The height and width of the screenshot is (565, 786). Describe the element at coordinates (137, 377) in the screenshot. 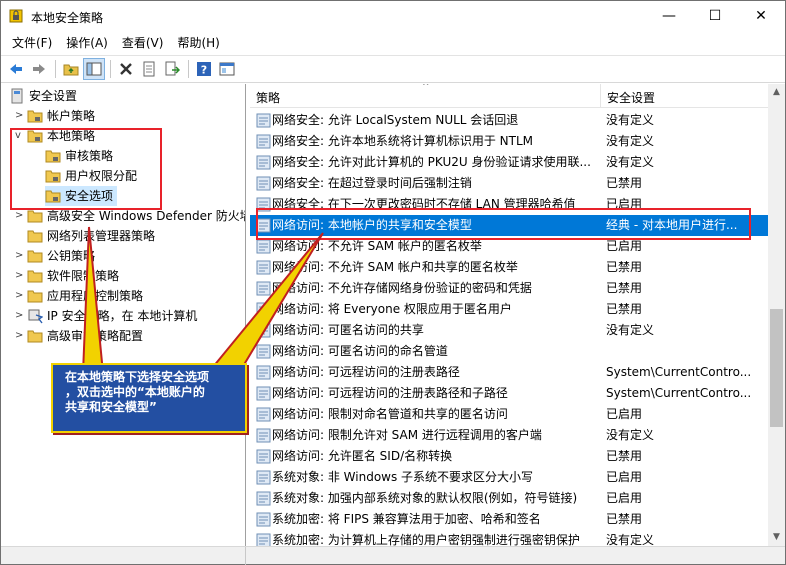

I see `callout-line-1: 在本地策略下选择安全选项` at that location.